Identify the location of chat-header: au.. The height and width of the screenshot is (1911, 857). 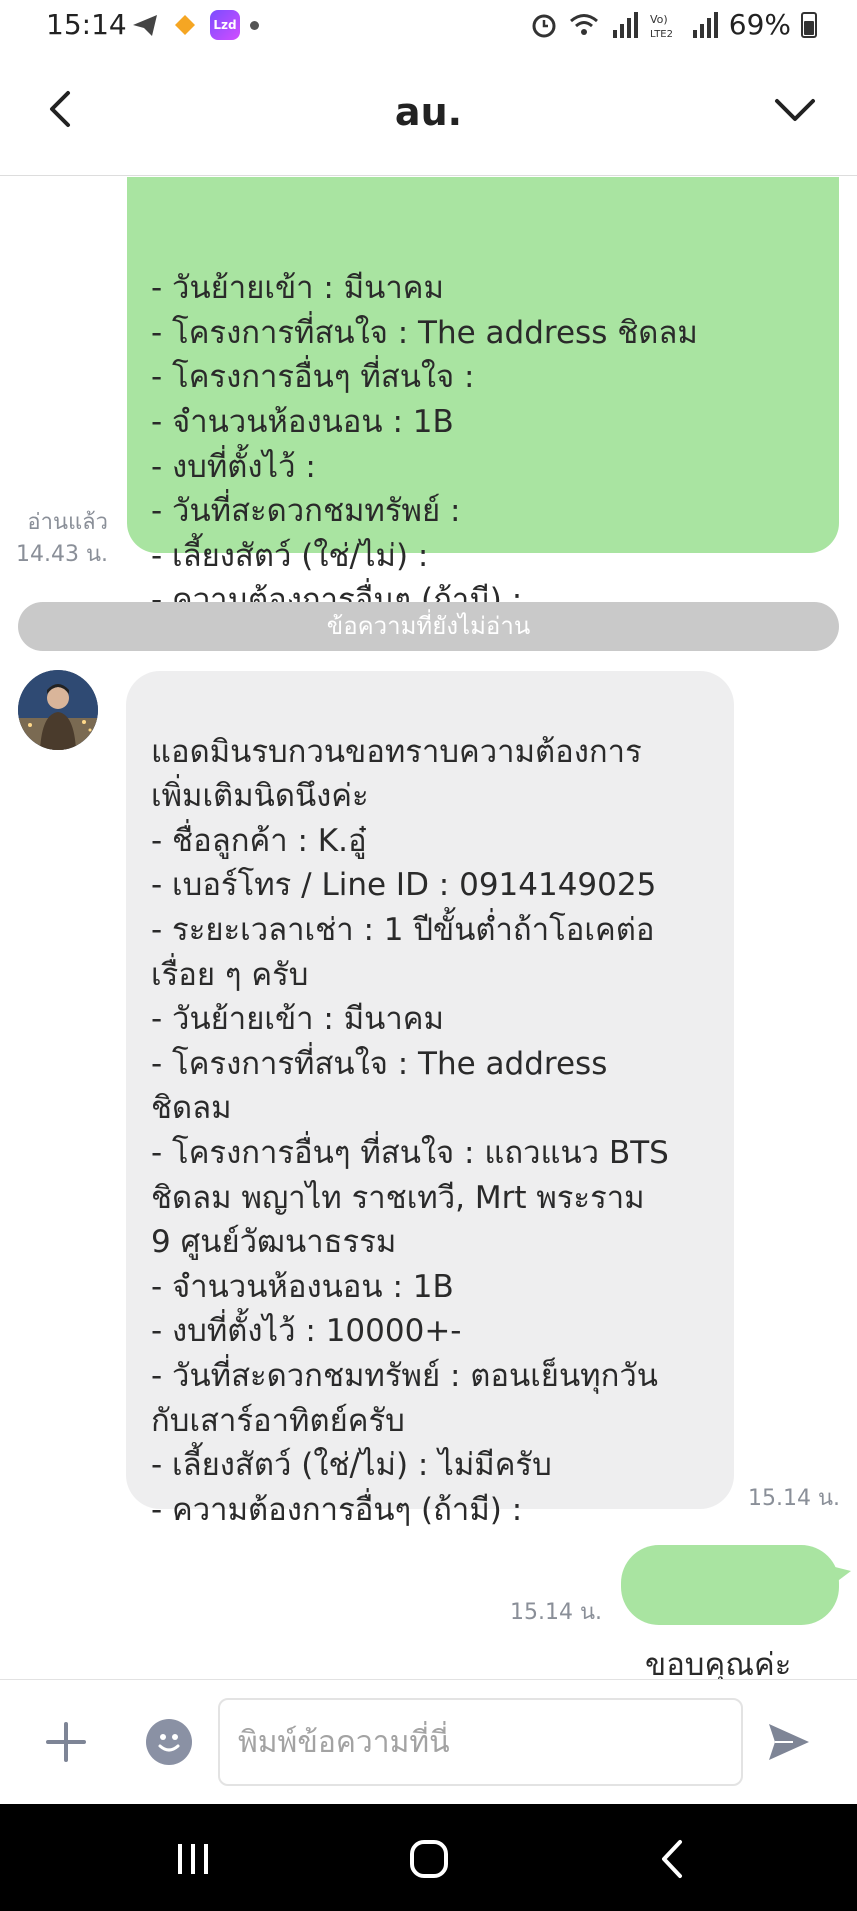
(428, 114).